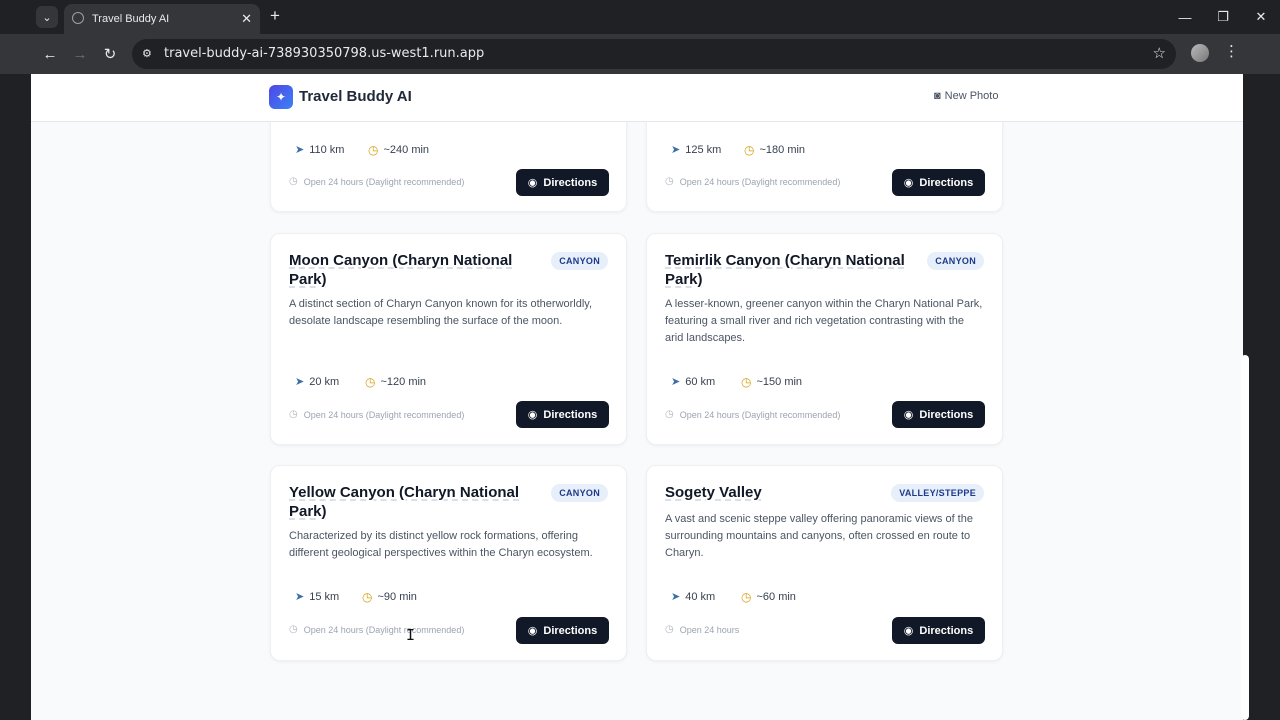 Image resolution: width=1280 pixels, height=720 pixels. I want to click on back-arrow-icon: ←, so click(50, 54).